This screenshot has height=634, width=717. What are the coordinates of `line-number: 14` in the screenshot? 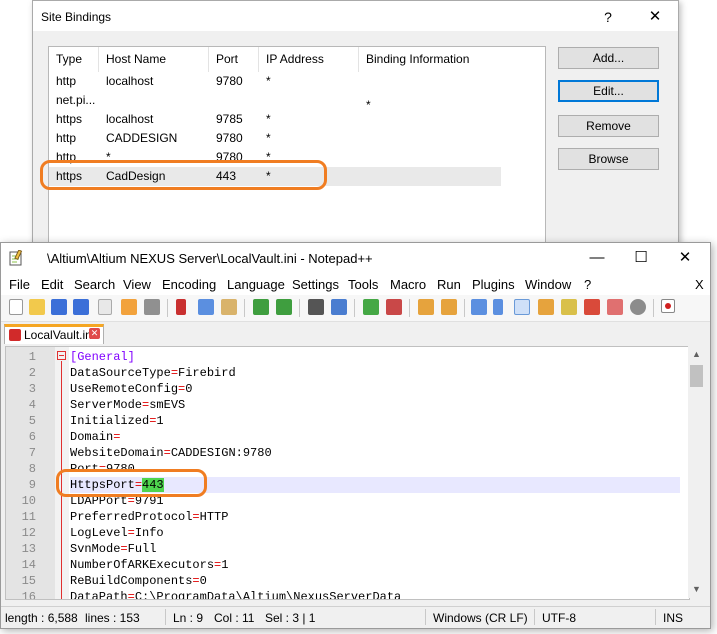 It's located at (28, 565).